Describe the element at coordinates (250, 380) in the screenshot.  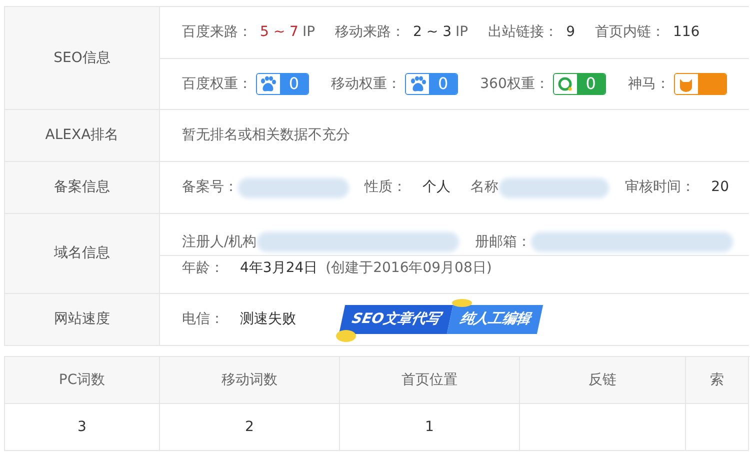
I see `column-header: 移动词数` at that location.